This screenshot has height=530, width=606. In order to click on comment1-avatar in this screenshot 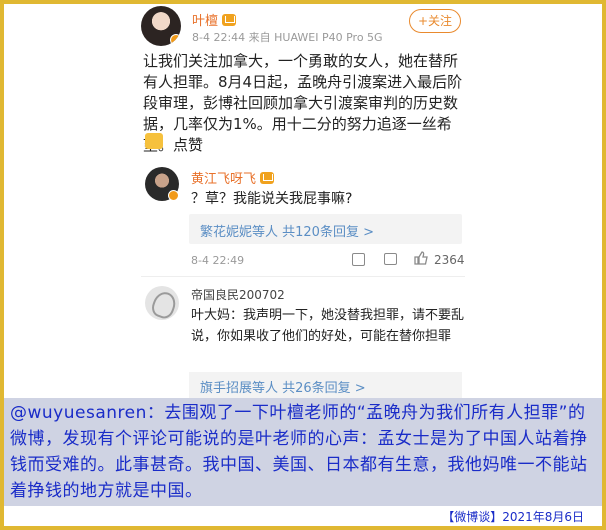, I will do `click(162, 184)`.